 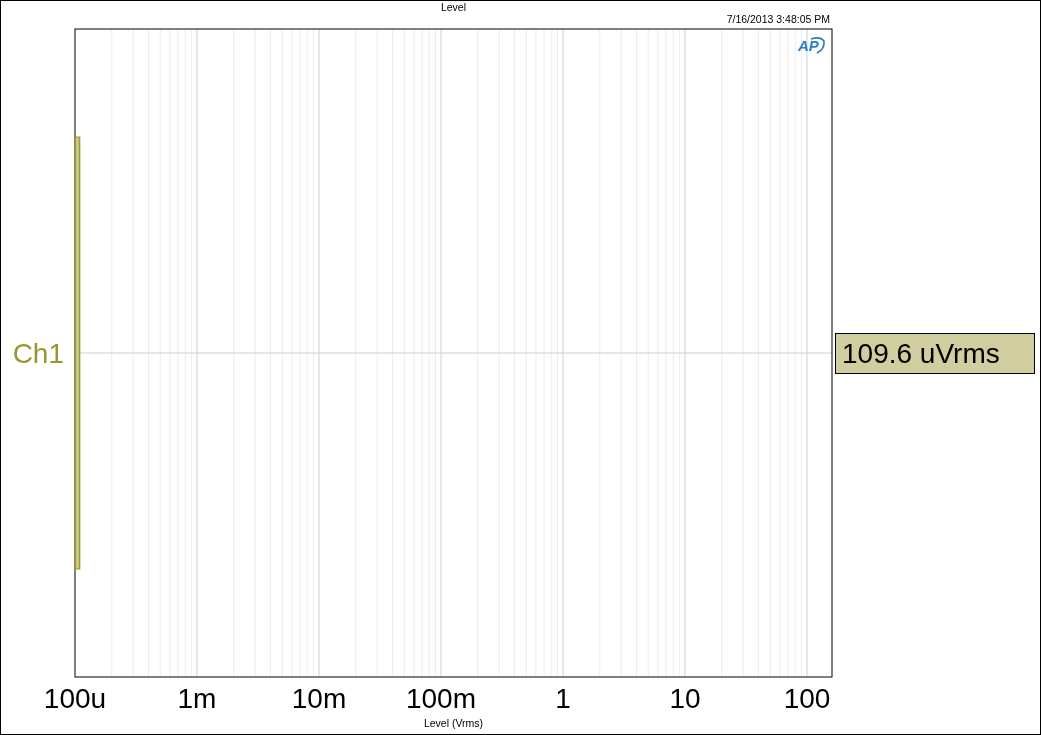 What do you see at coordinates (935, 353) in the screenshot?
I see `level-readout: 109.6 uVrms` at bounding box center [935, 353].